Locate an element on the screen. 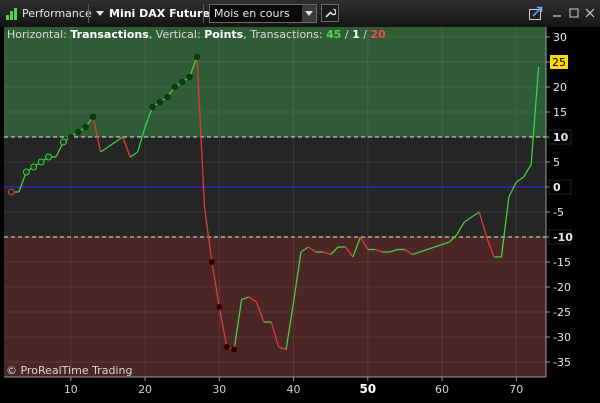  y-tick-label: -15 is located at coordinates (562, 262).